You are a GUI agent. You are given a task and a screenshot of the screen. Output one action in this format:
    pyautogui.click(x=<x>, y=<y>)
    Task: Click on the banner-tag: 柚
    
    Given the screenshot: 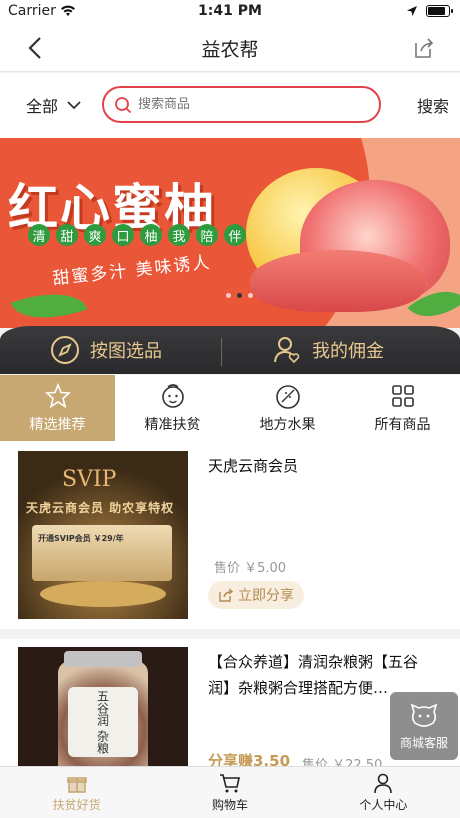 What is the action you would take?
    pyautogui.click(x=151, y=235)
    